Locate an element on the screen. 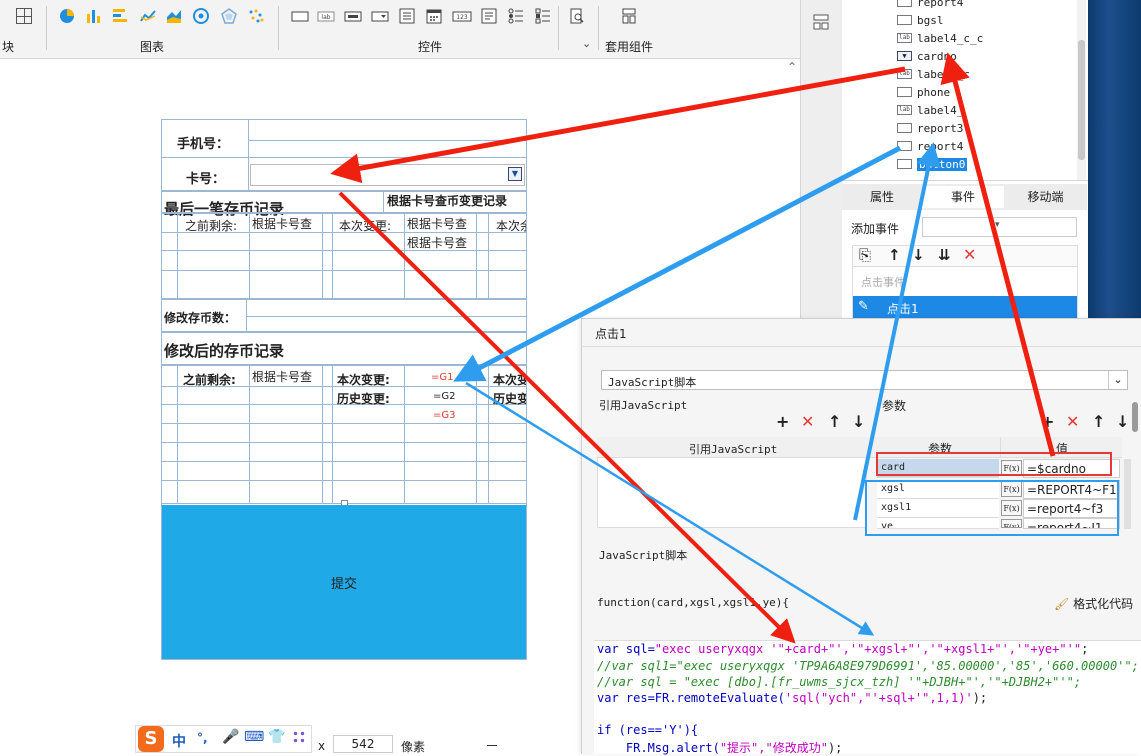 The image size is (1141, 756). control-group-label: 控件 is located at coordinates (430, 47).